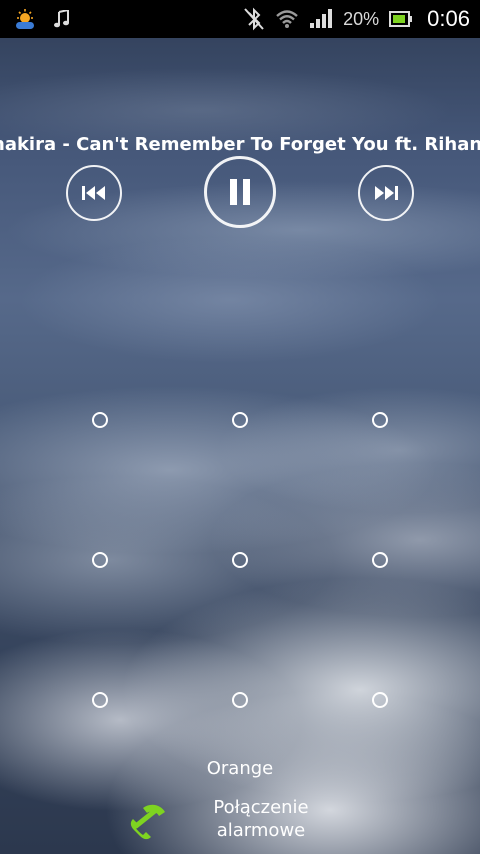 Image resolution: width=480 pixels, height=854 pixels. I want to click on emergency-call-line1: Połączenie, so click(261, 807).